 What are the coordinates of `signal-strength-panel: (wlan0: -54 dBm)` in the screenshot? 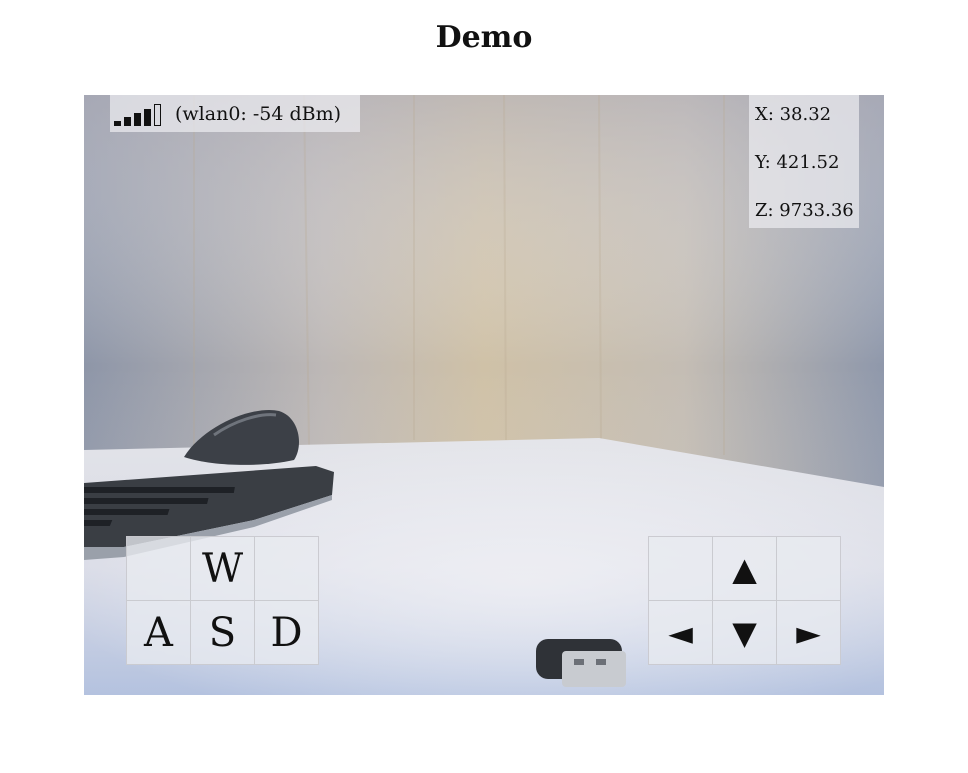 It's located at (235, 113).